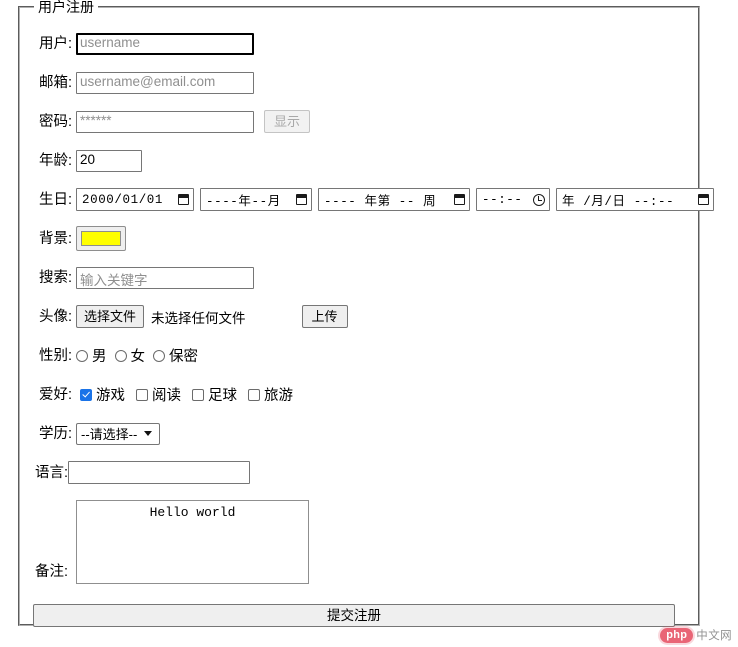  What do you see at coordinates (539, 199) in the screenshot?
I see `clock-icon` at bounding box center [539, 199].